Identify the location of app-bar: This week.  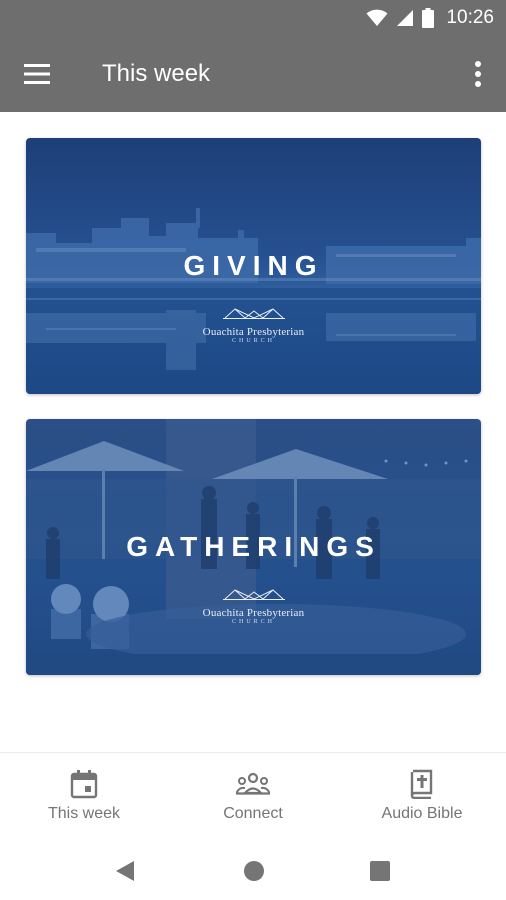
(253, 74).